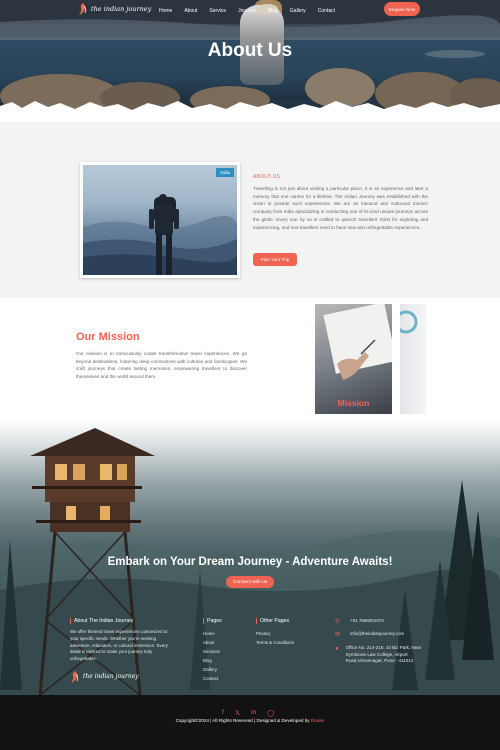 Image resolution: width=500 pixels, height=750 pixels. I want to click on footer-link-home: Home, so click(212, 633).